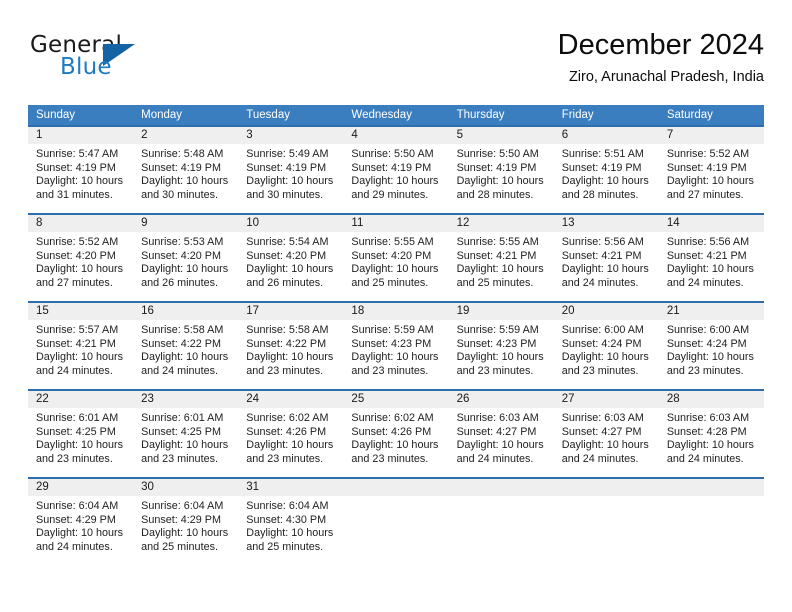 The height and width of the screenshot is (612, 792). What do you see at coordinates (708, 154) in the screenshot?
I see `sunrise-text: Sunrise: 5:52 AM` at bounding box center [708, 154].